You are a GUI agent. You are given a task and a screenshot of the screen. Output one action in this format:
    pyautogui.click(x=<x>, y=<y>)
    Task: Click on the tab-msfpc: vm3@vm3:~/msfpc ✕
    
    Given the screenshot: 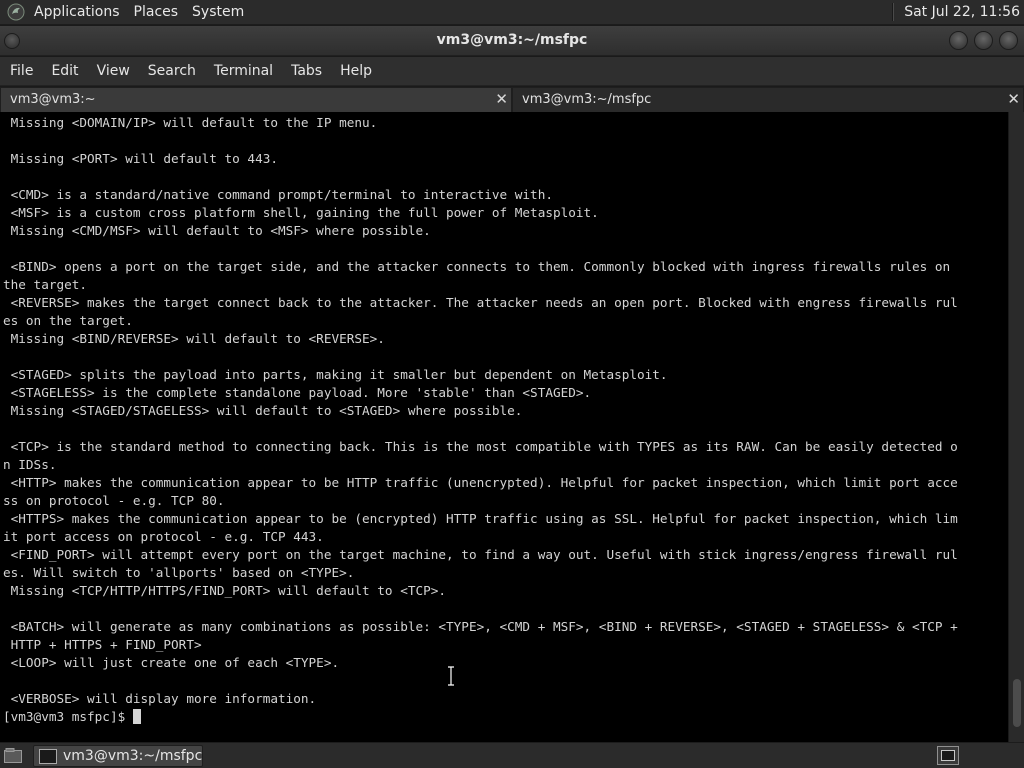 What is the action you would take?
    pyautogui.click(x=768, y=99)
    